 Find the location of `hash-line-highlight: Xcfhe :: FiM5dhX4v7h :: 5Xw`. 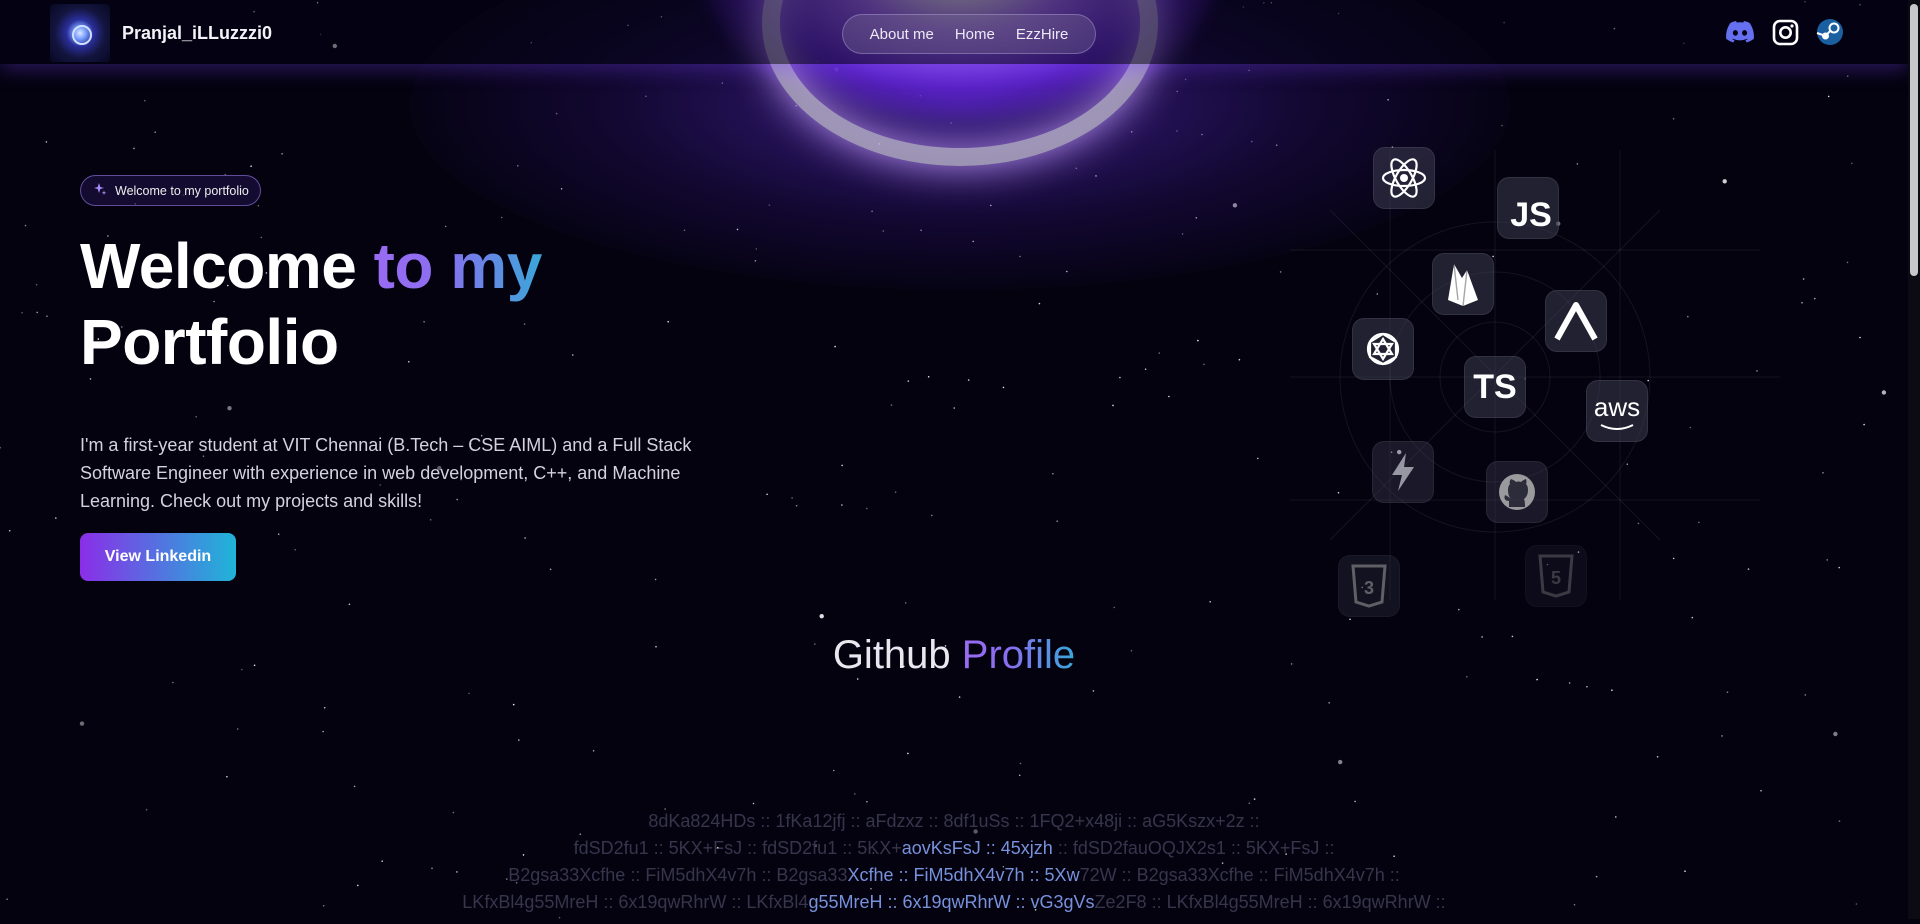

hash-line-highlight: Xcfhe :: FiM5dhX4v7h :: 5Xw is located at coordinates (963, 875).